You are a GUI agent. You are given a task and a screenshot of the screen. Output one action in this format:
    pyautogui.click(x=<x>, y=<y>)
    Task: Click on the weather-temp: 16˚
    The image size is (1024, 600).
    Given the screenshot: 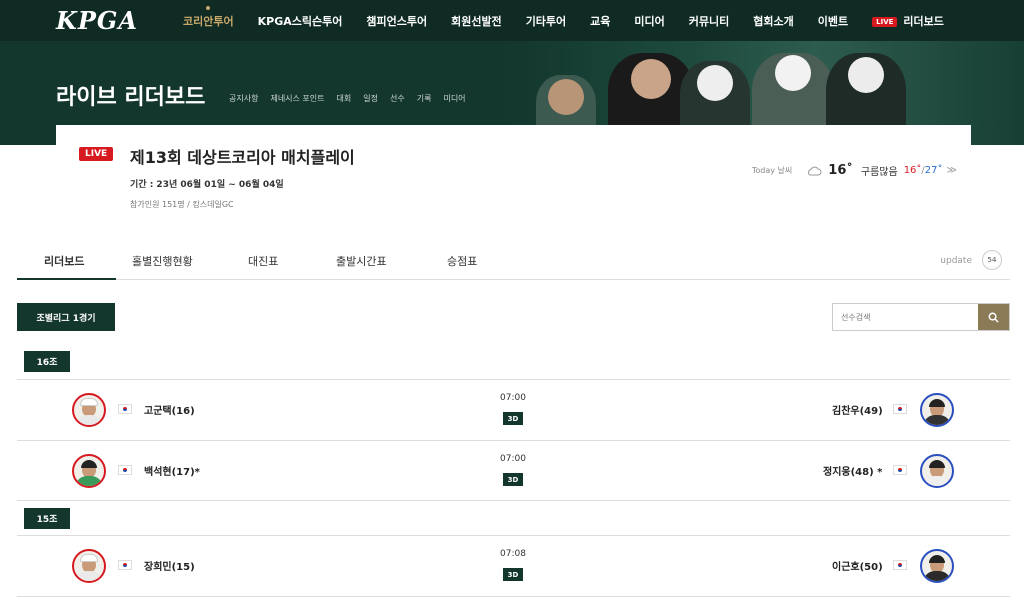 What is the action you would take?
    pyautogui.click(x=840, y=170)
    